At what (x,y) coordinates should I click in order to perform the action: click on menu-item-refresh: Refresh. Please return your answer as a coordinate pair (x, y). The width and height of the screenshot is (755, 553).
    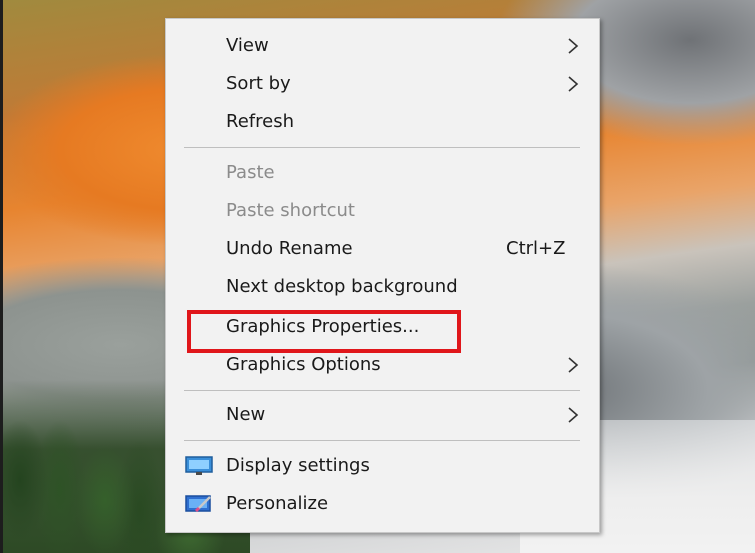
    Looking at the image, I should click on (382, 122).